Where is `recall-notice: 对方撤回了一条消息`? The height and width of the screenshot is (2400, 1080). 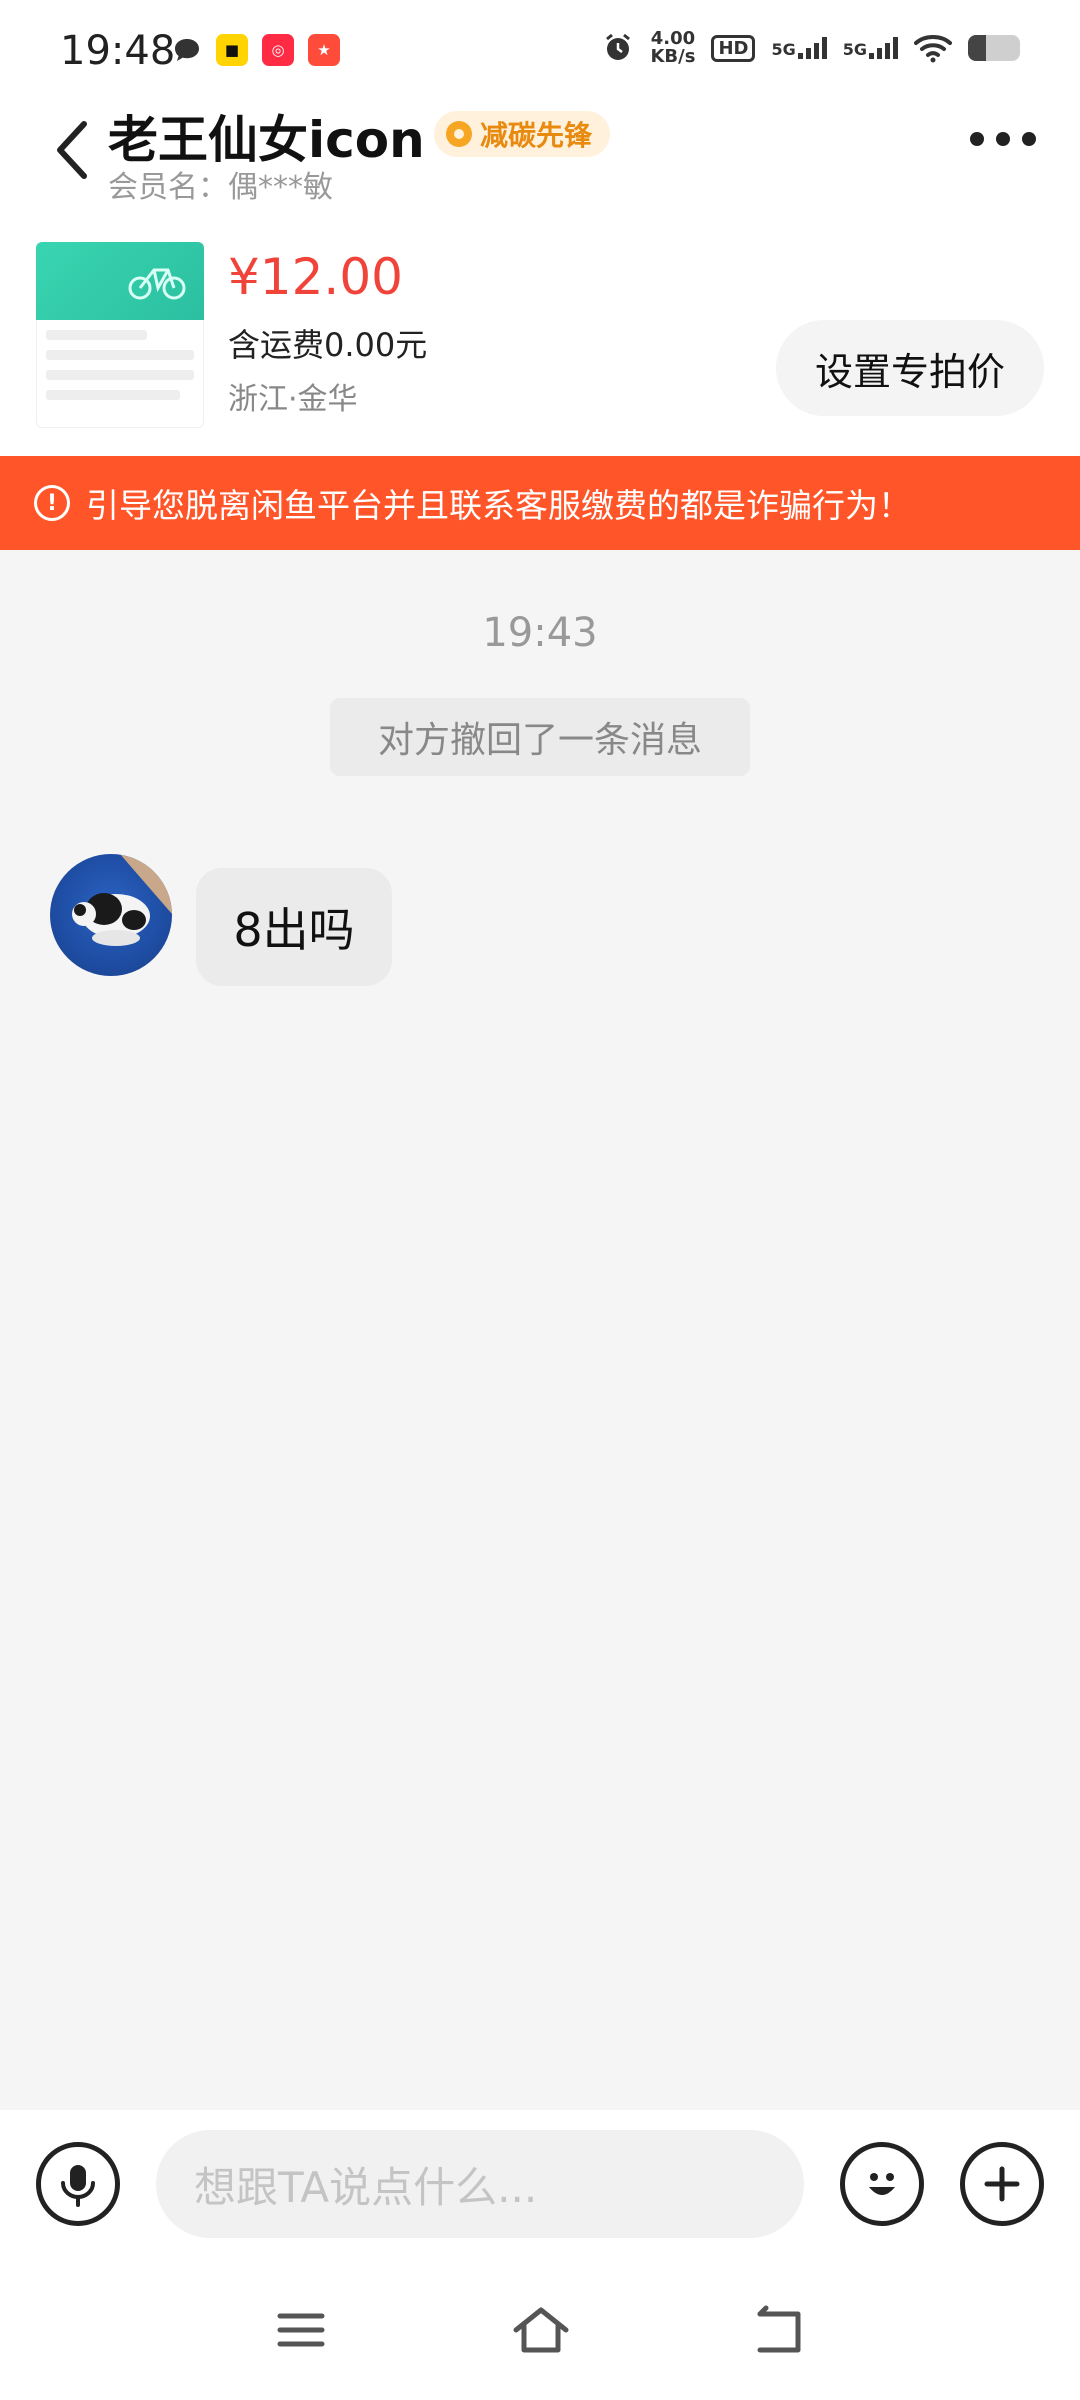
recall-notice: 对方撤回了一条消息 is located at coordinates (540, 737).